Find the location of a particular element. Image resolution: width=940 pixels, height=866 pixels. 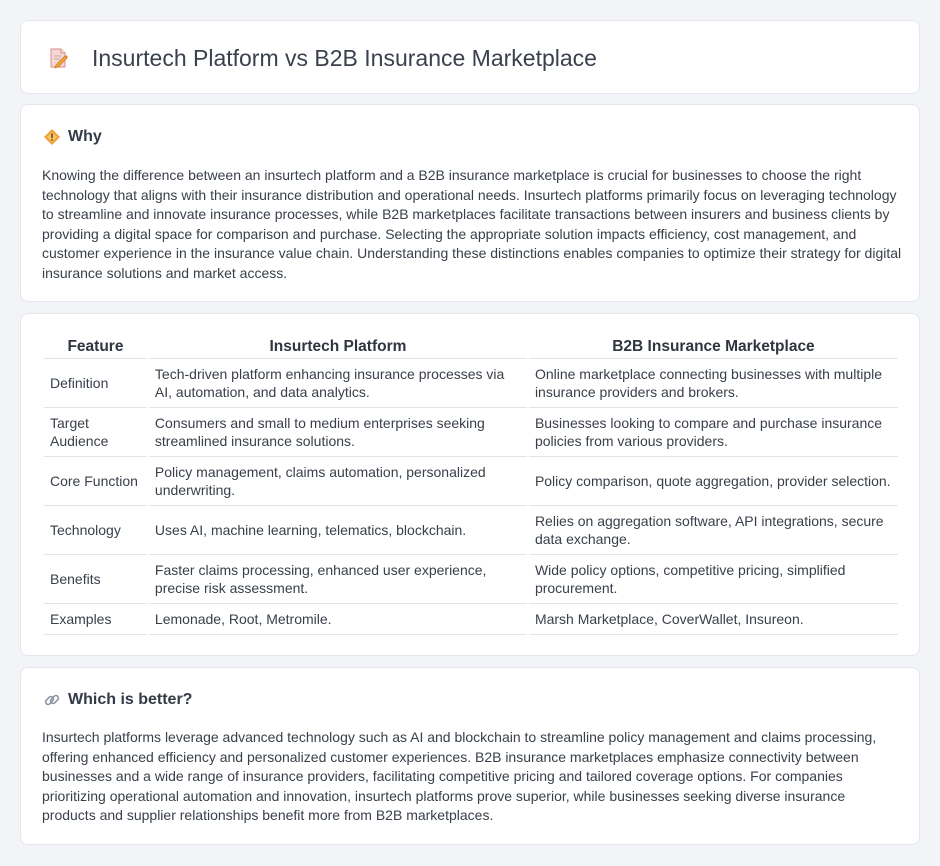

why-heading: Why is located at coordinates (72, 137).